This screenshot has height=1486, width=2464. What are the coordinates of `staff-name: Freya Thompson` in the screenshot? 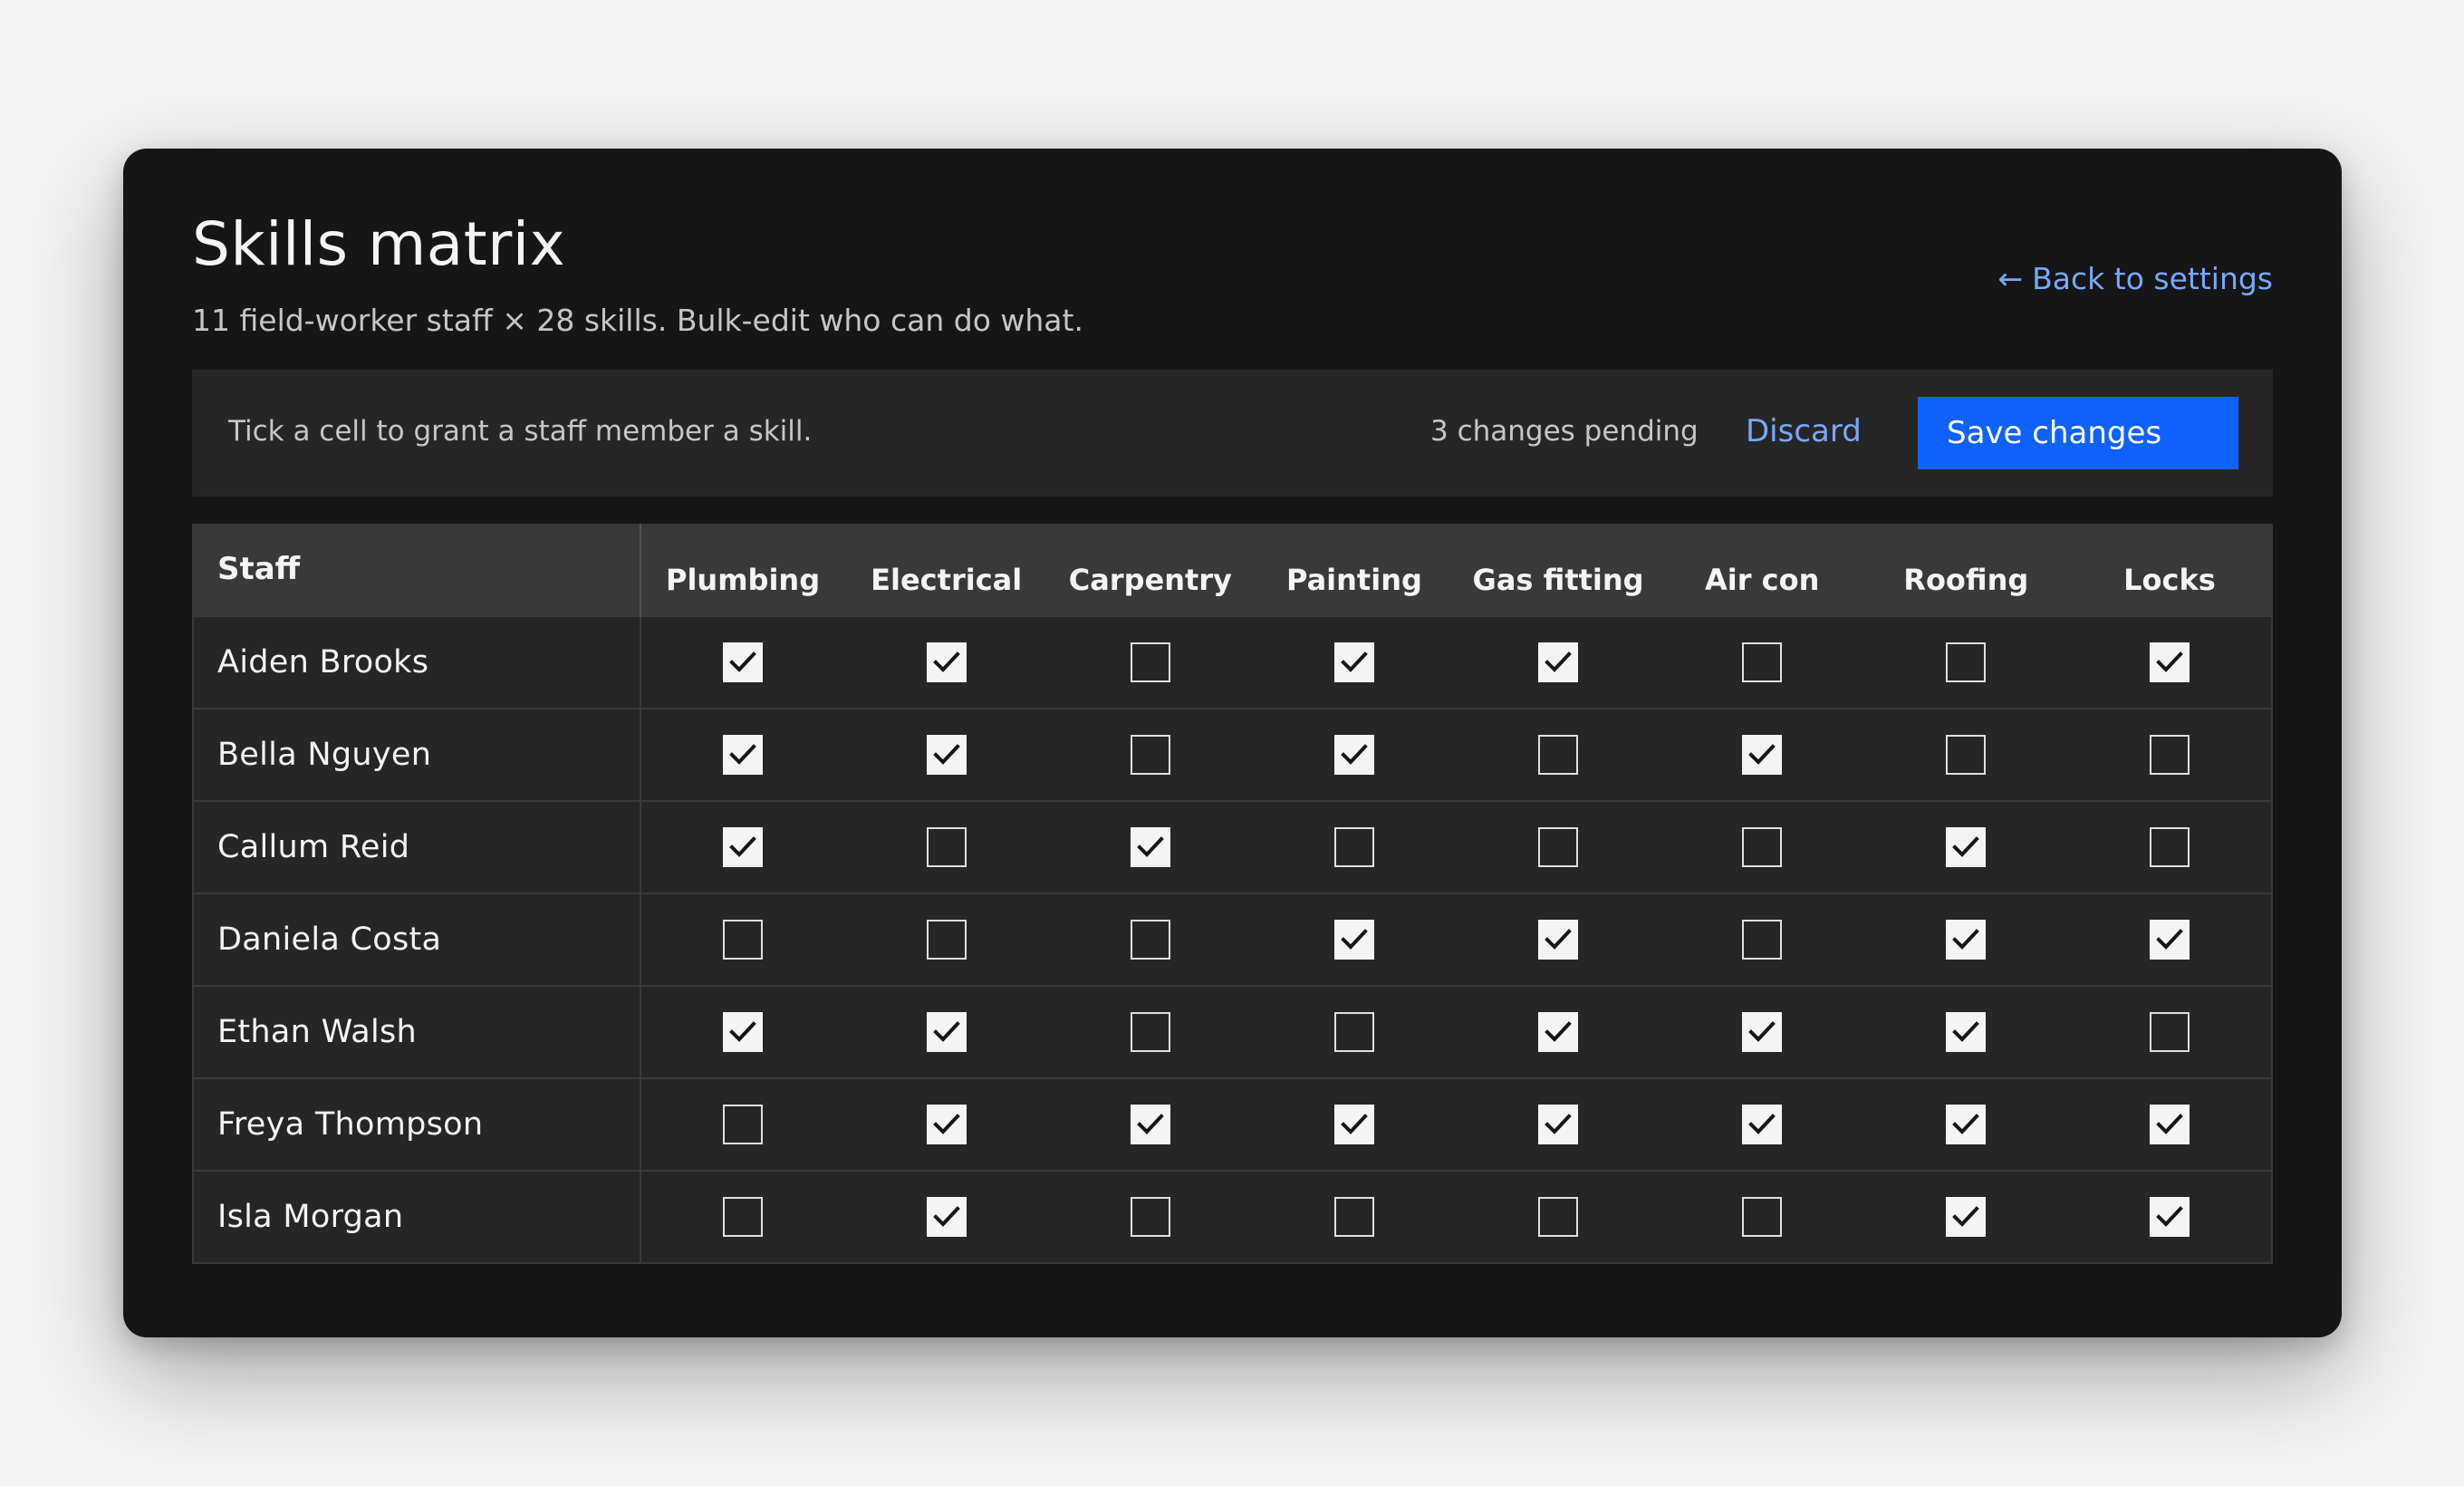 It's located at (417, 1124).